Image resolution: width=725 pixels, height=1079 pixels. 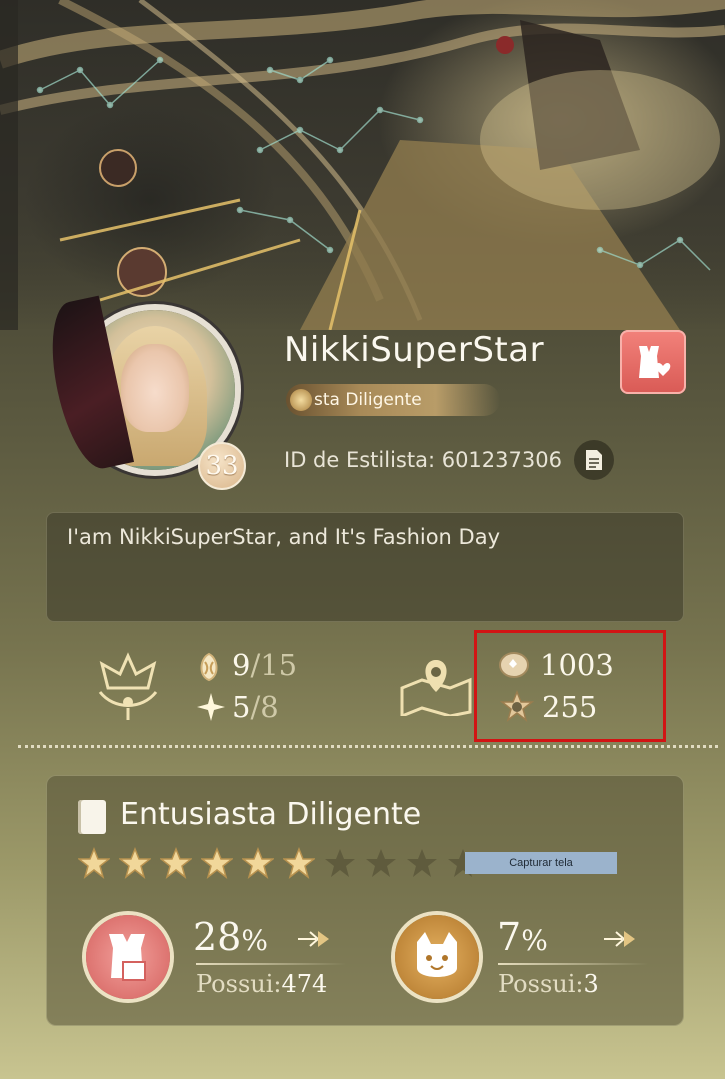 What do you see at coordinates (92, 817) in the screenshot?
I see `book-icon` at bounding box center [92, 817].